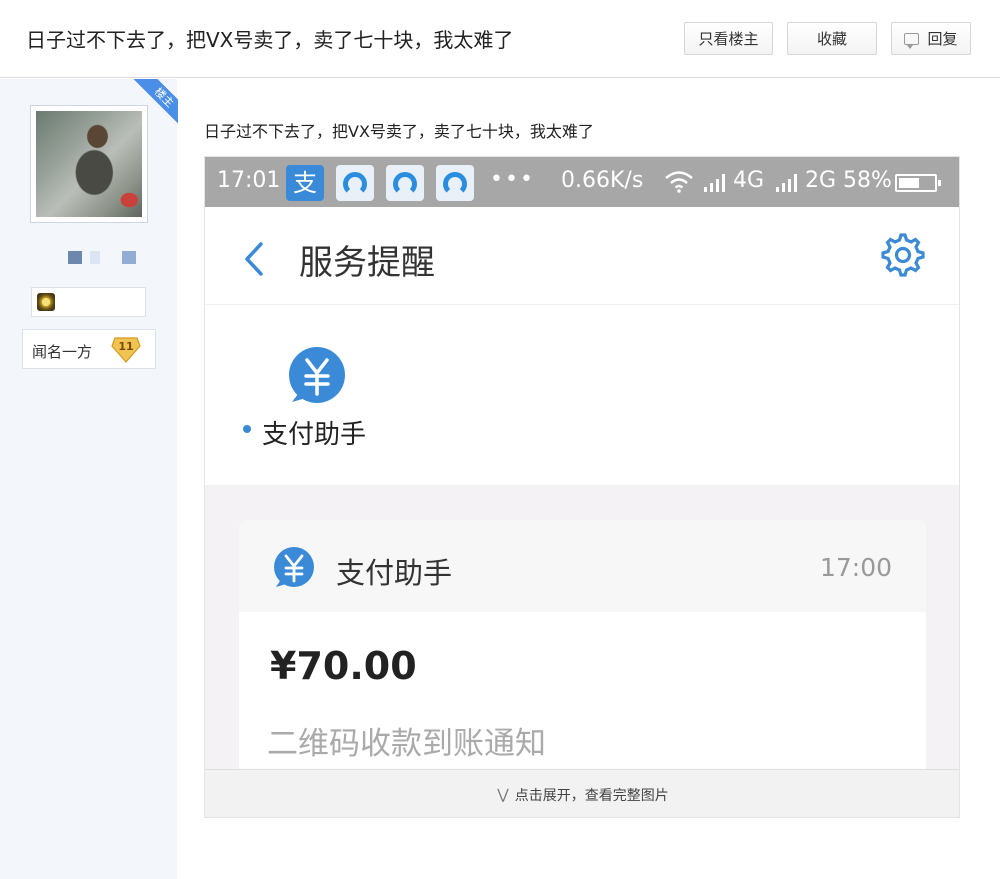  I want to click on avatar-frame, so click(89, 164).